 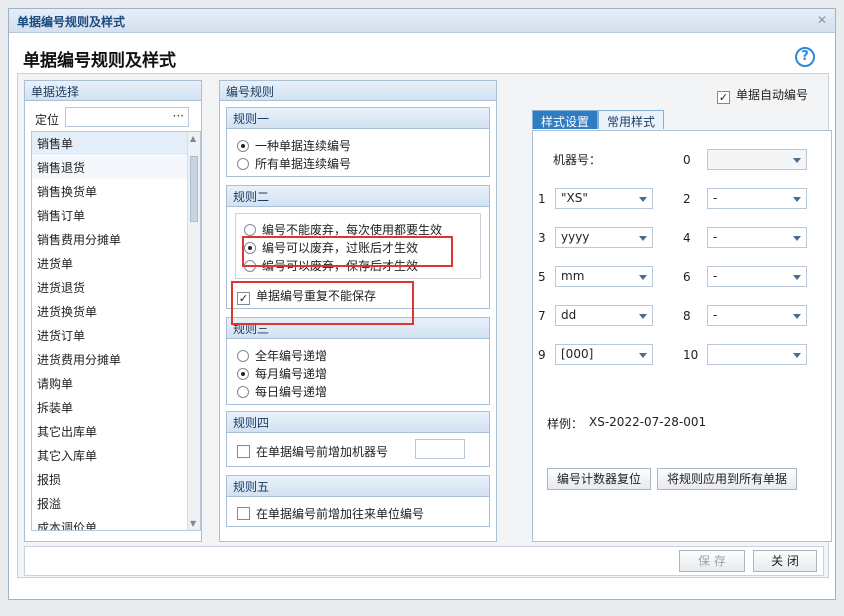 What do you see at coordinates (116, 192) in the screenshot?
I see `list-item: 销售换货单` at bounding box center [116, 192].